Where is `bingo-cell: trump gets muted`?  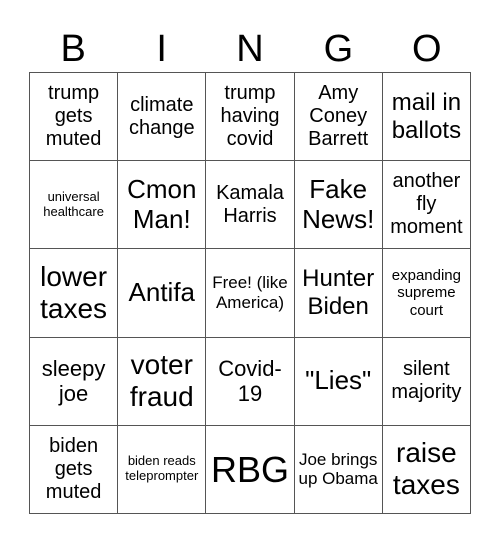
bingo-cell: trump gets muted is located at coordinates (74, 117).